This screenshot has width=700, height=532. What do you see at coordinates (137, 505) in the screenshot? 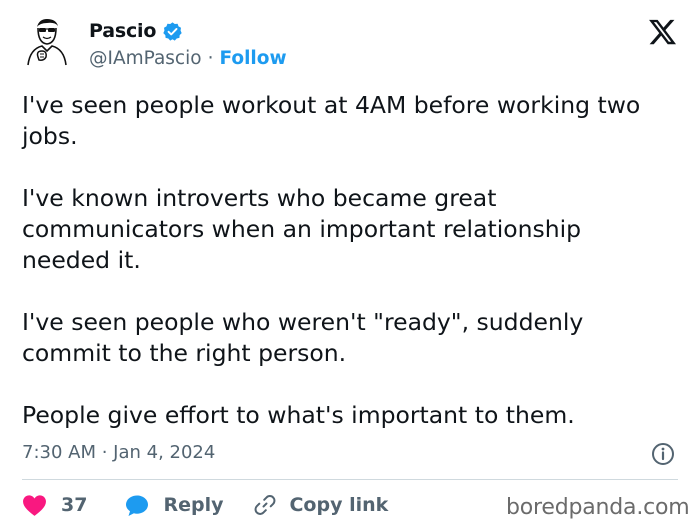
I see `speech-bubble-icon` at bounding box center [137, 505].